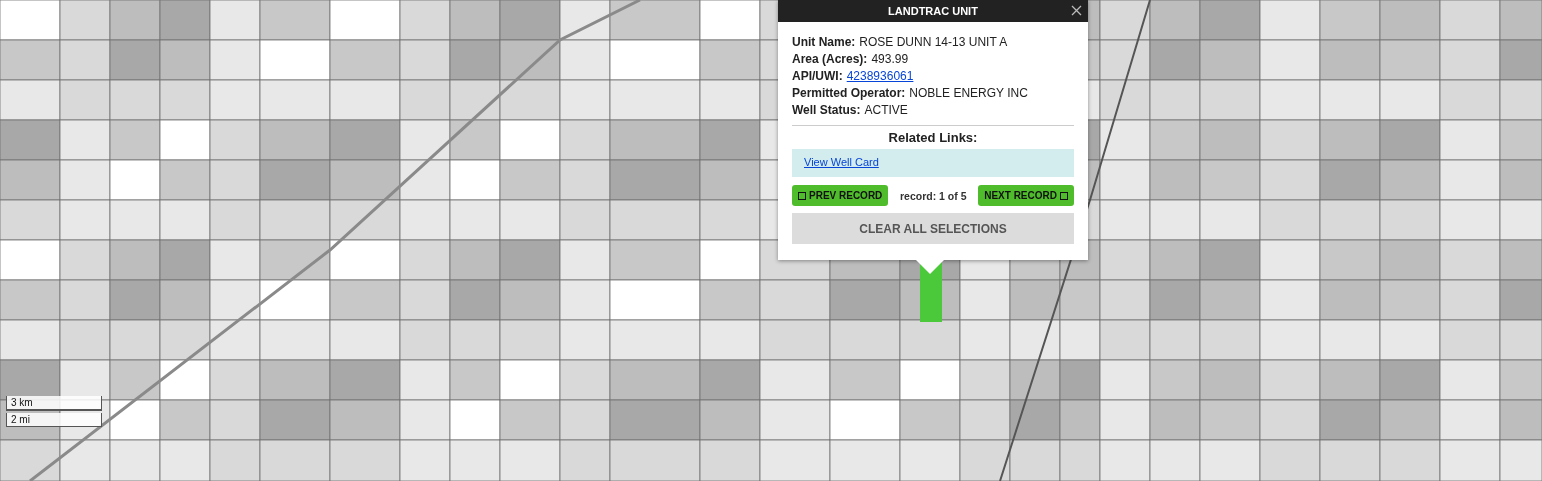 This screenshot has height=481, width=1542. I want to click on clear-selections-button: CLEAR ALL SELECTIONS, so click(933, 228).